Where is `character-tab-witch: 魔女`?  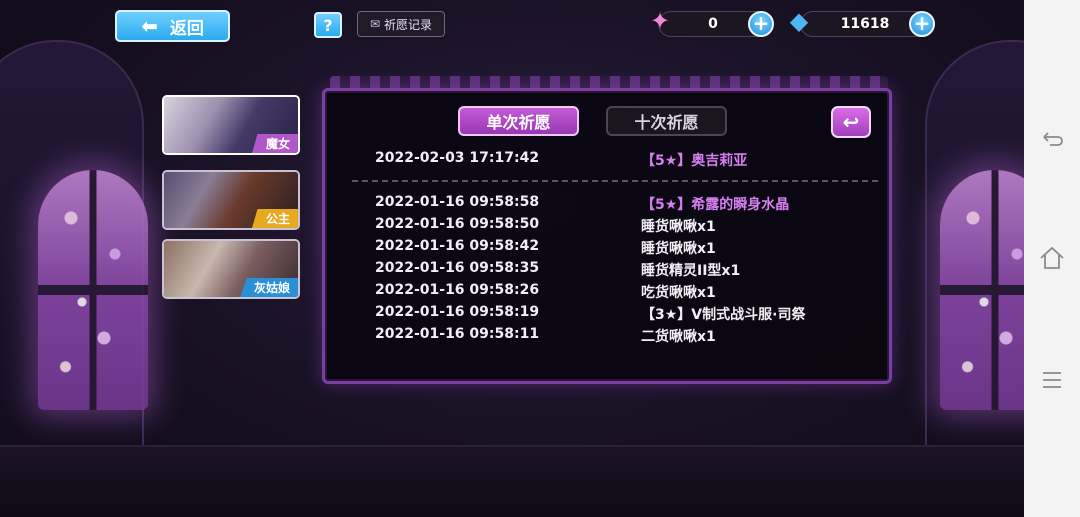
character-tab-witch: 魔女 is located at coordinates (231, 125).